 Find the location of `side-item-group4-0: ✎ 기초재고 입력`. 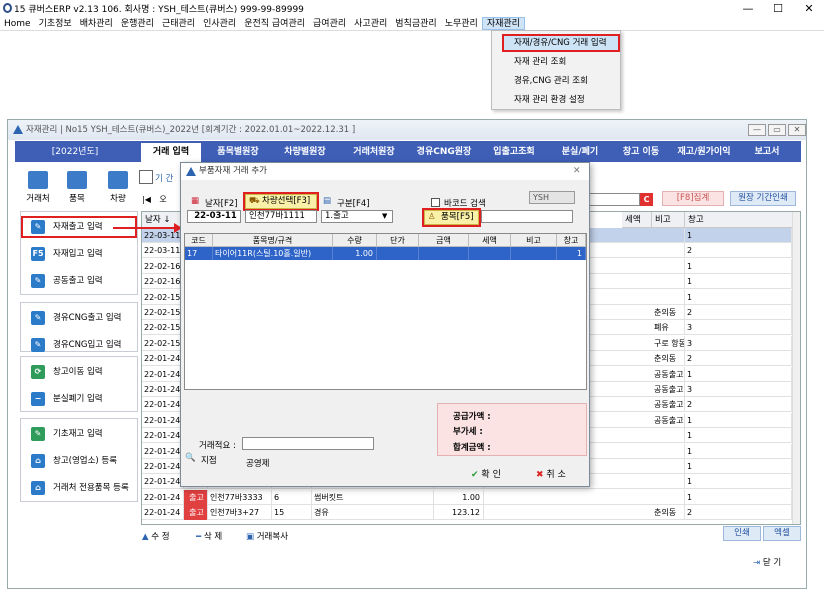

side-item-group4-0: ✎ 기초재고 입력 is located at coordinates (79, 434).